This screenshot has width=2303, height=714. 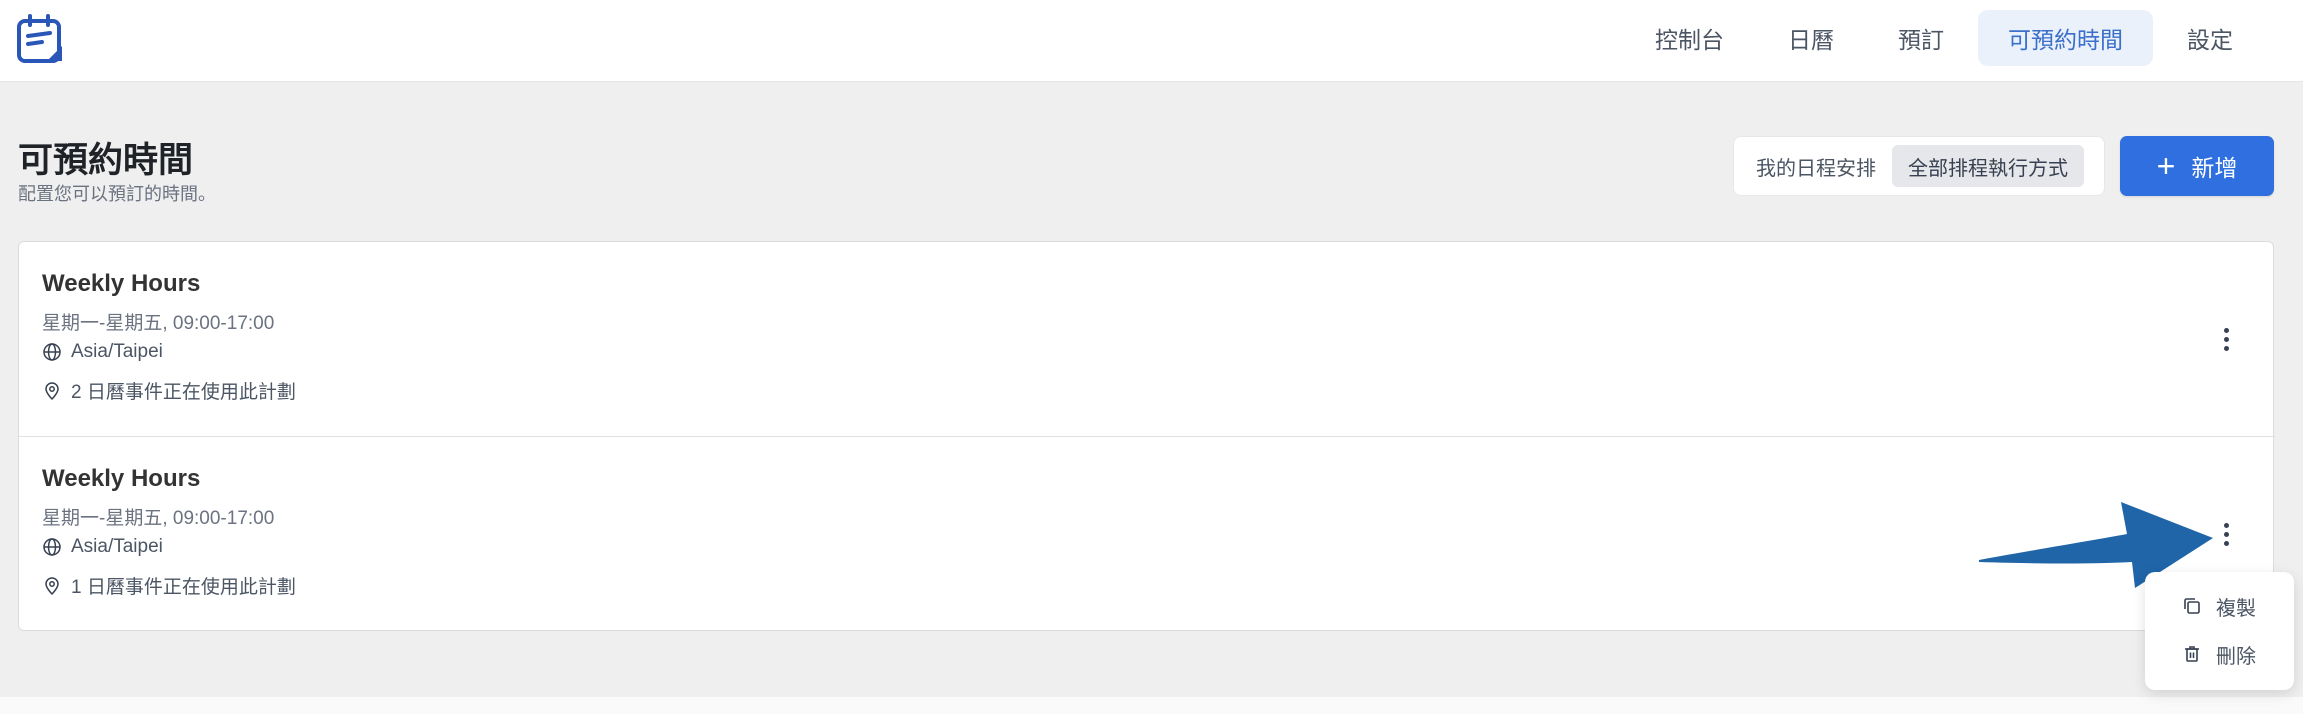 I want to click on duplicate-menu-item: 複製, so click(x=2219, y=606).